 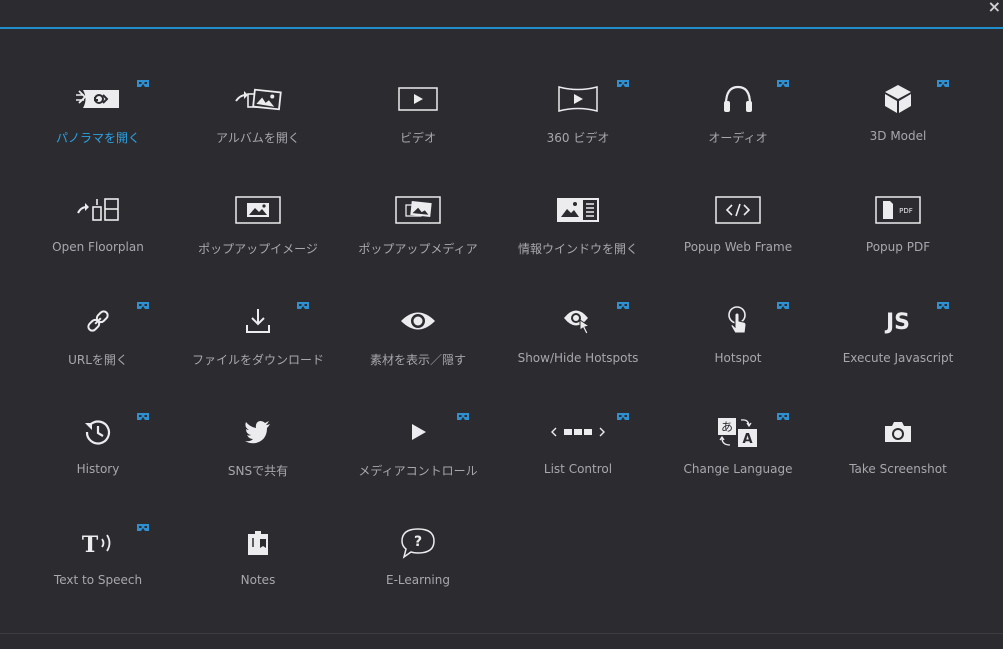 I want to click on action-item-label: Popup Web Frame, so click(x=738, y=247).